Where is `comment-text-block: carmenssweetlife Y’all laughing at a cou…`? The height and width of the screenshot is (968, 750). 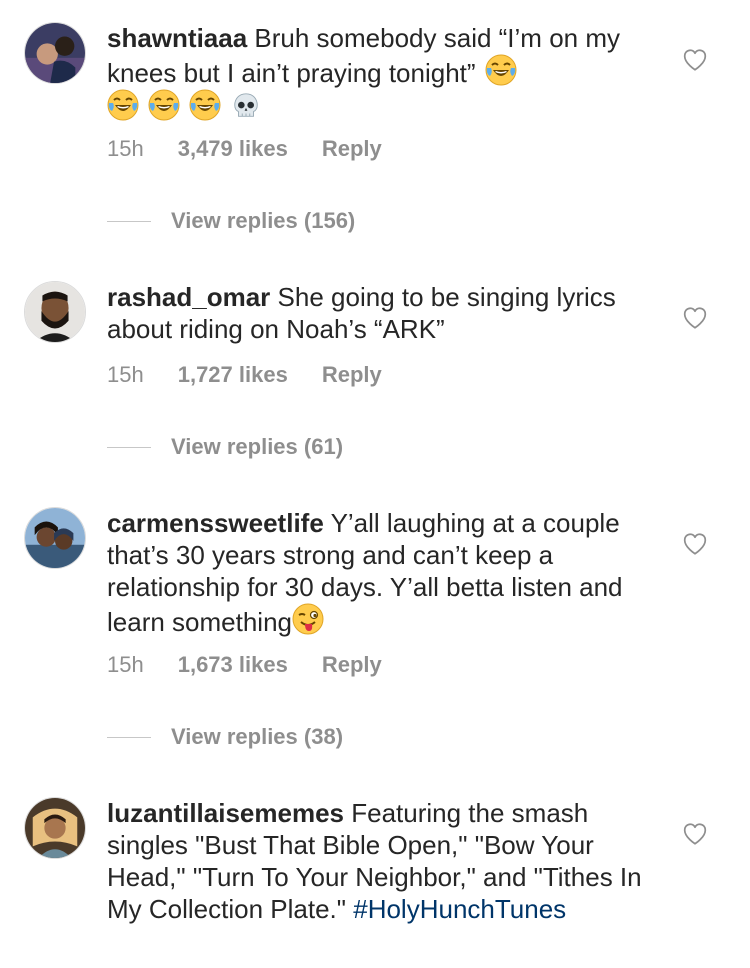 comment-text-block: carmenssweetlife Y’all laughing at a cou… is located at coordinates (379, 572).